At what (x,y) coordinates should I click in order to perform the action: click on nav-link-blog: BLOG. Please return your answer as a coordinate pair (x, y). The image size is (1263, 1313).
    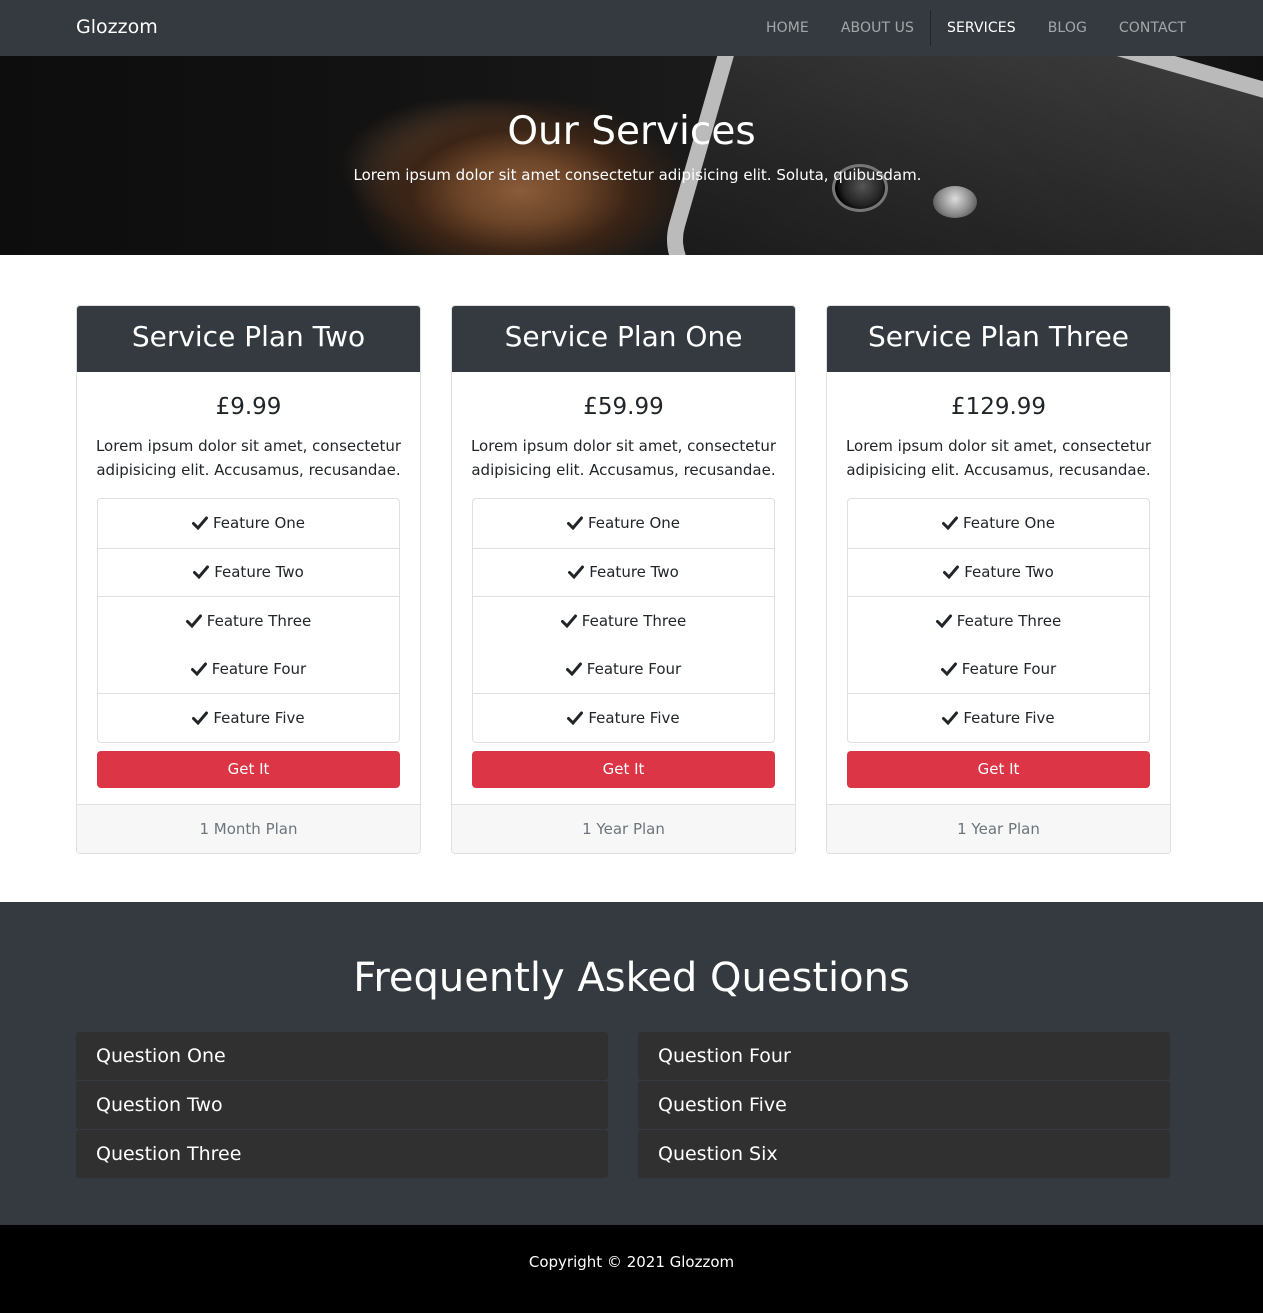
    Looking at the image, I should click on (1067, 28).